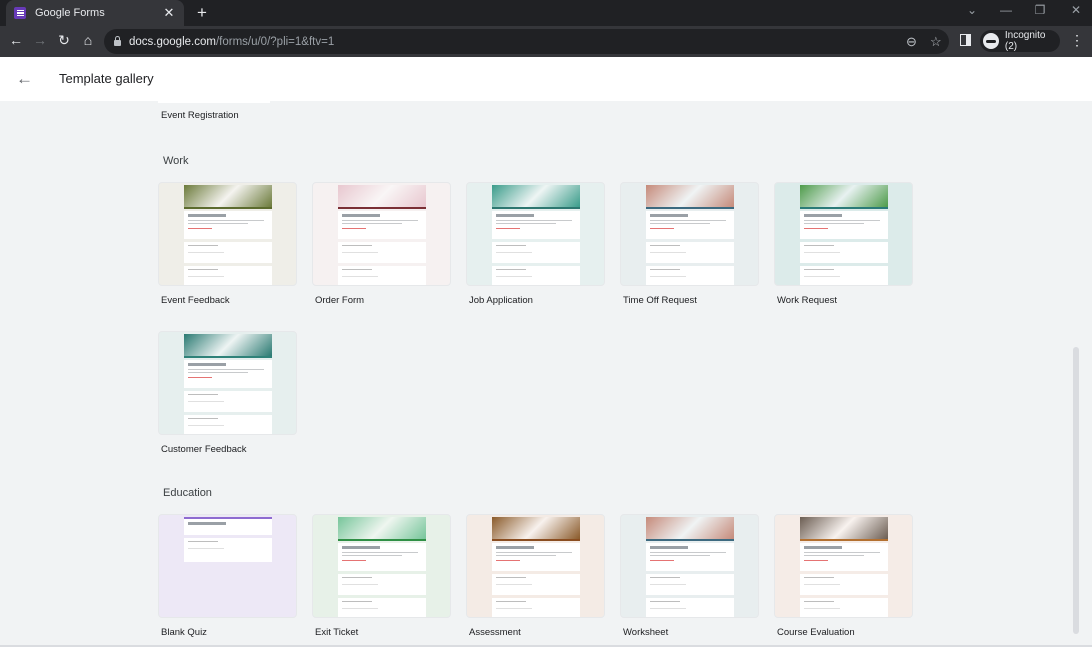 This screenshot has height=647, width=1092. I want to click on template-card-worksheet: Worksheet, so click(690, 576).